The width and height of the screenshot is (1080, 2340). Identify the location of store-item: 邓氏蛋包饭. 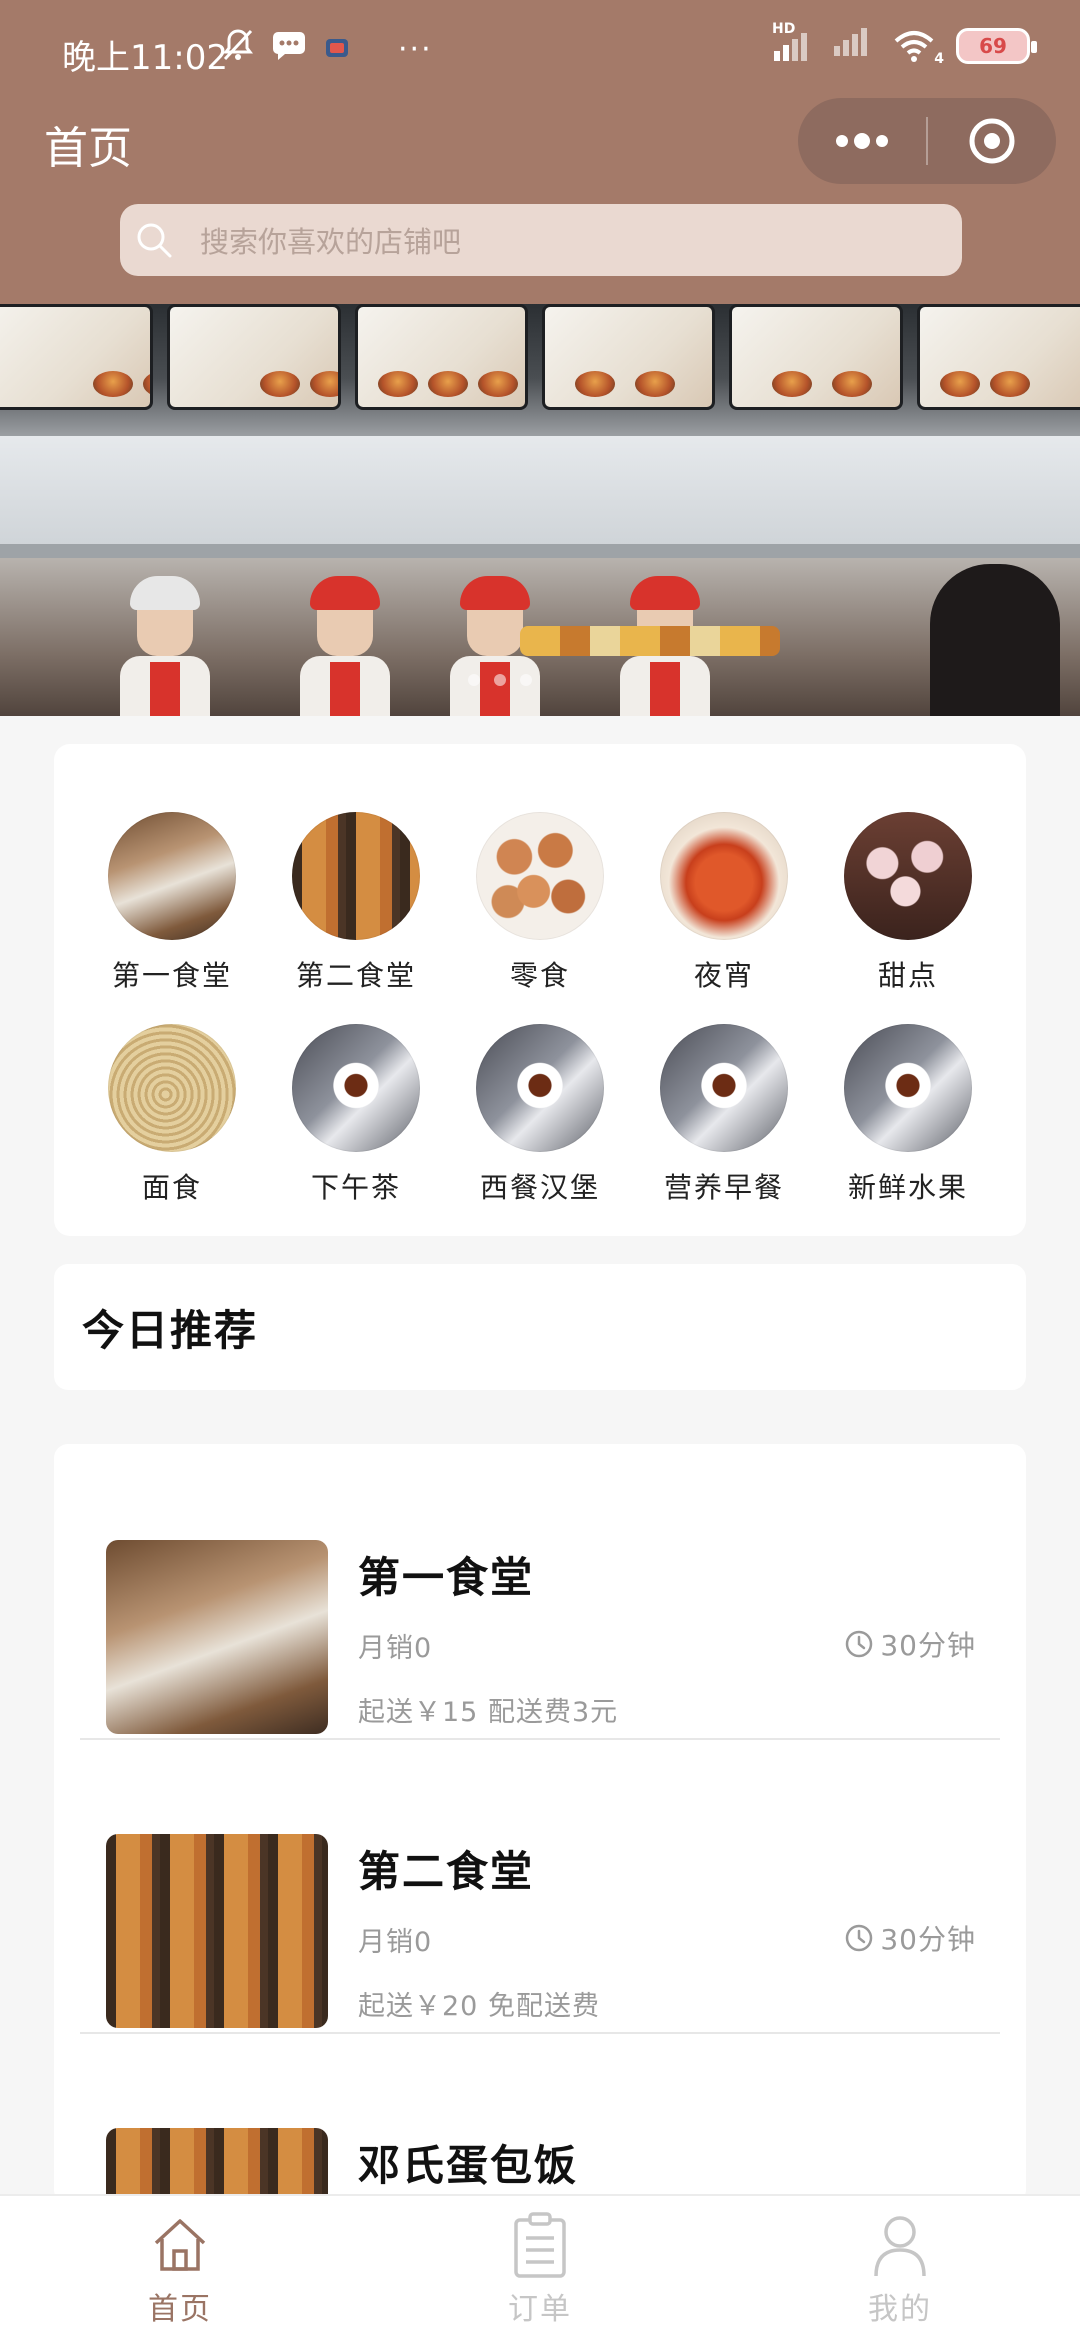
(540, 2118).